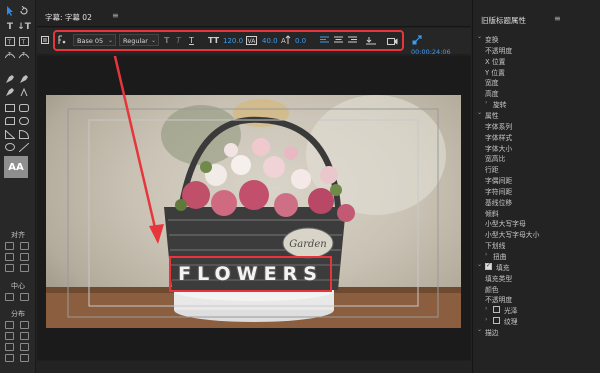  What do you see at coordinates (9, 297) in the screenshot?
I see `center-horizontal-icon` at bounding box center [9, 297].